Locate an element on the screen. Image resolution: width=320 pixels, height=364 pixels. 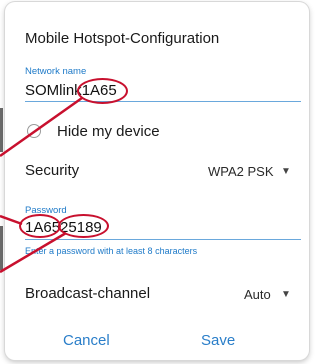
annotation-line-ssid is located at coordinates (41, 127).